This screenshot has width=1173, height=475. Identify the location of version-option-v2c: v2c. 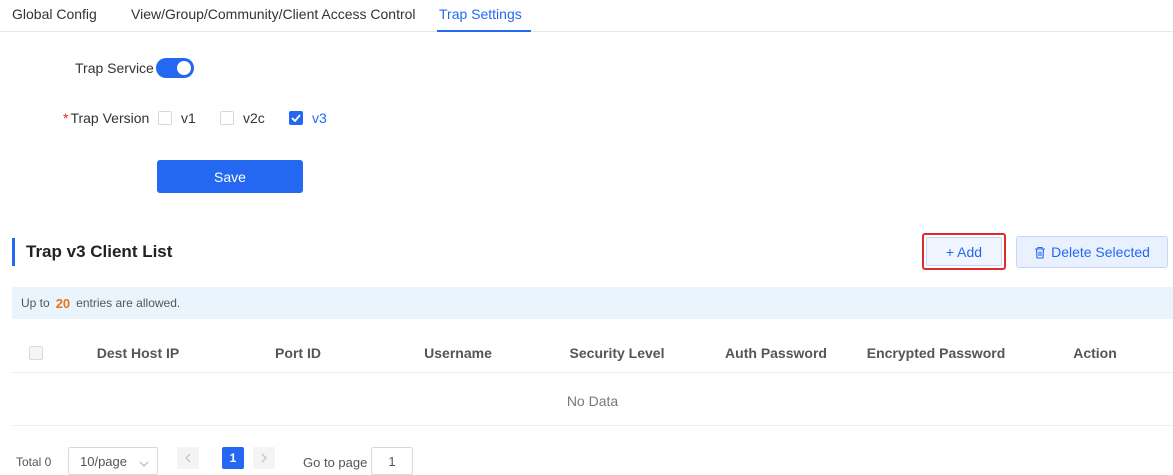
(242, 118).